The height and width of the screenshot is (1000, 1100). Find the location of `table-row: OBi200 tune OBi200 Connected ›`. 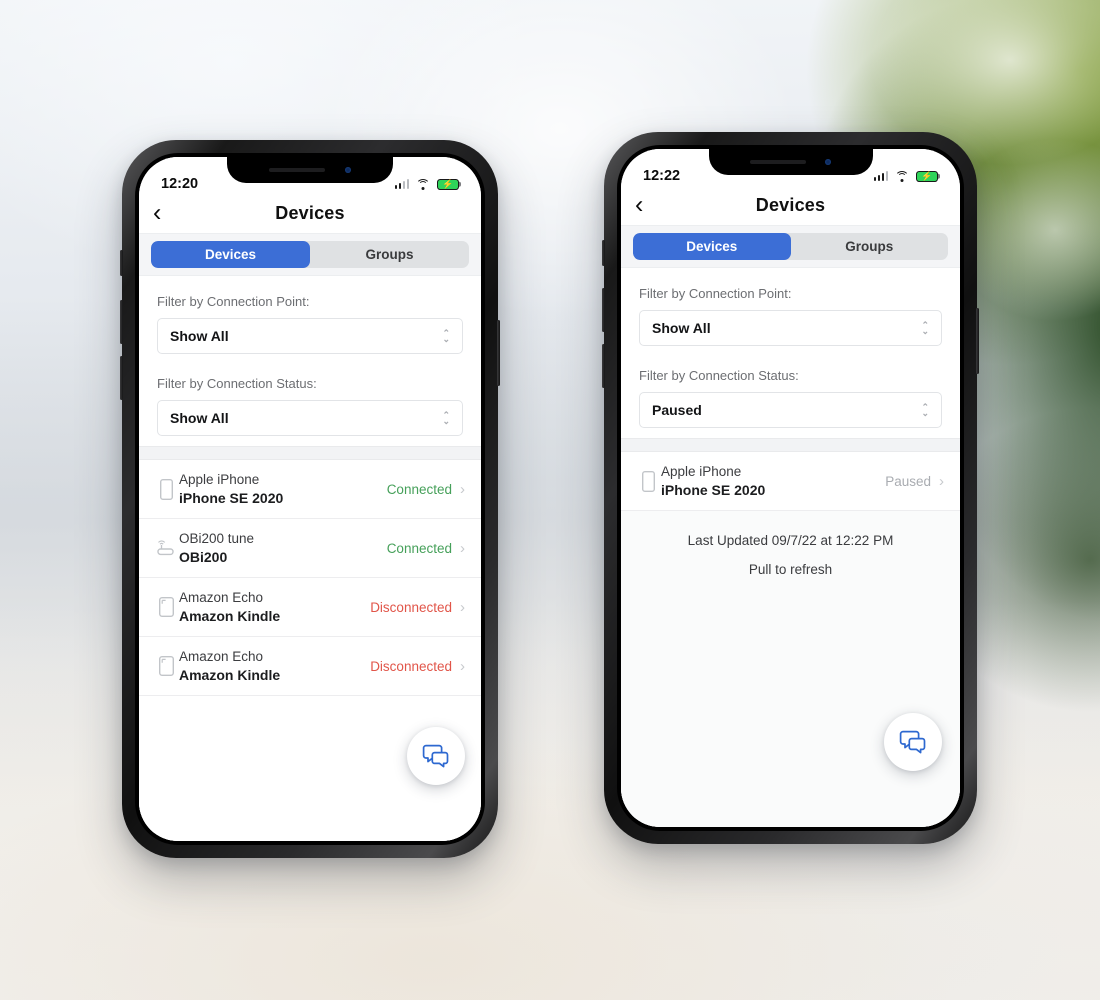

table-row: OBi200 tune OBi200 Connected › is located at coordinates (310, 548).